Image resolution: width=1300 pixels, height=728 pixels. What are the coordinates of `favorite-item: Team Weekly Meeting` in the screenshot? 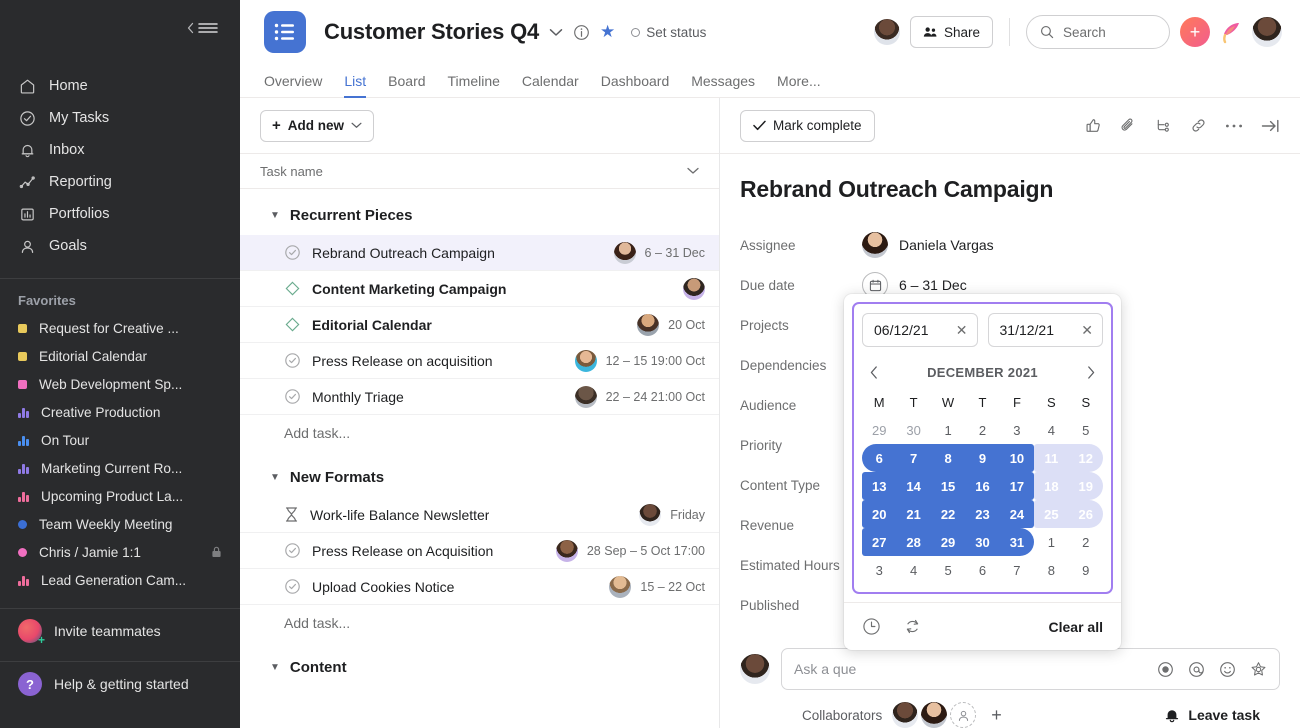 It's located at (120, 524).